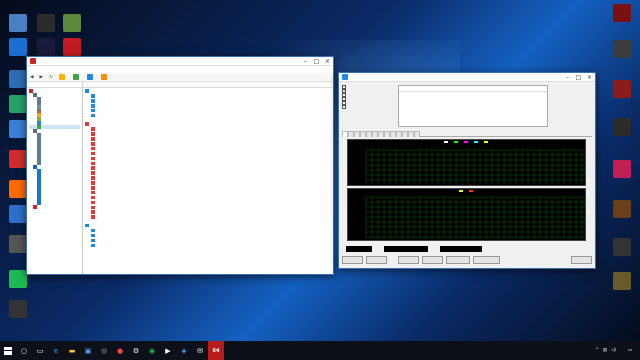  I want to click on battery-value, so click(359, 248).